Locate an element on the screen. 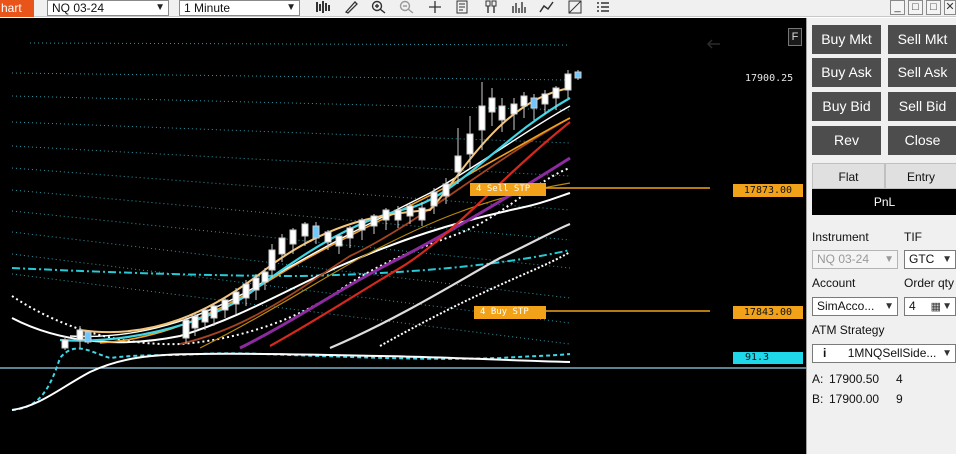 This screenshot has width=956, height=454. properties-icon is located at coordinates (463, 8).